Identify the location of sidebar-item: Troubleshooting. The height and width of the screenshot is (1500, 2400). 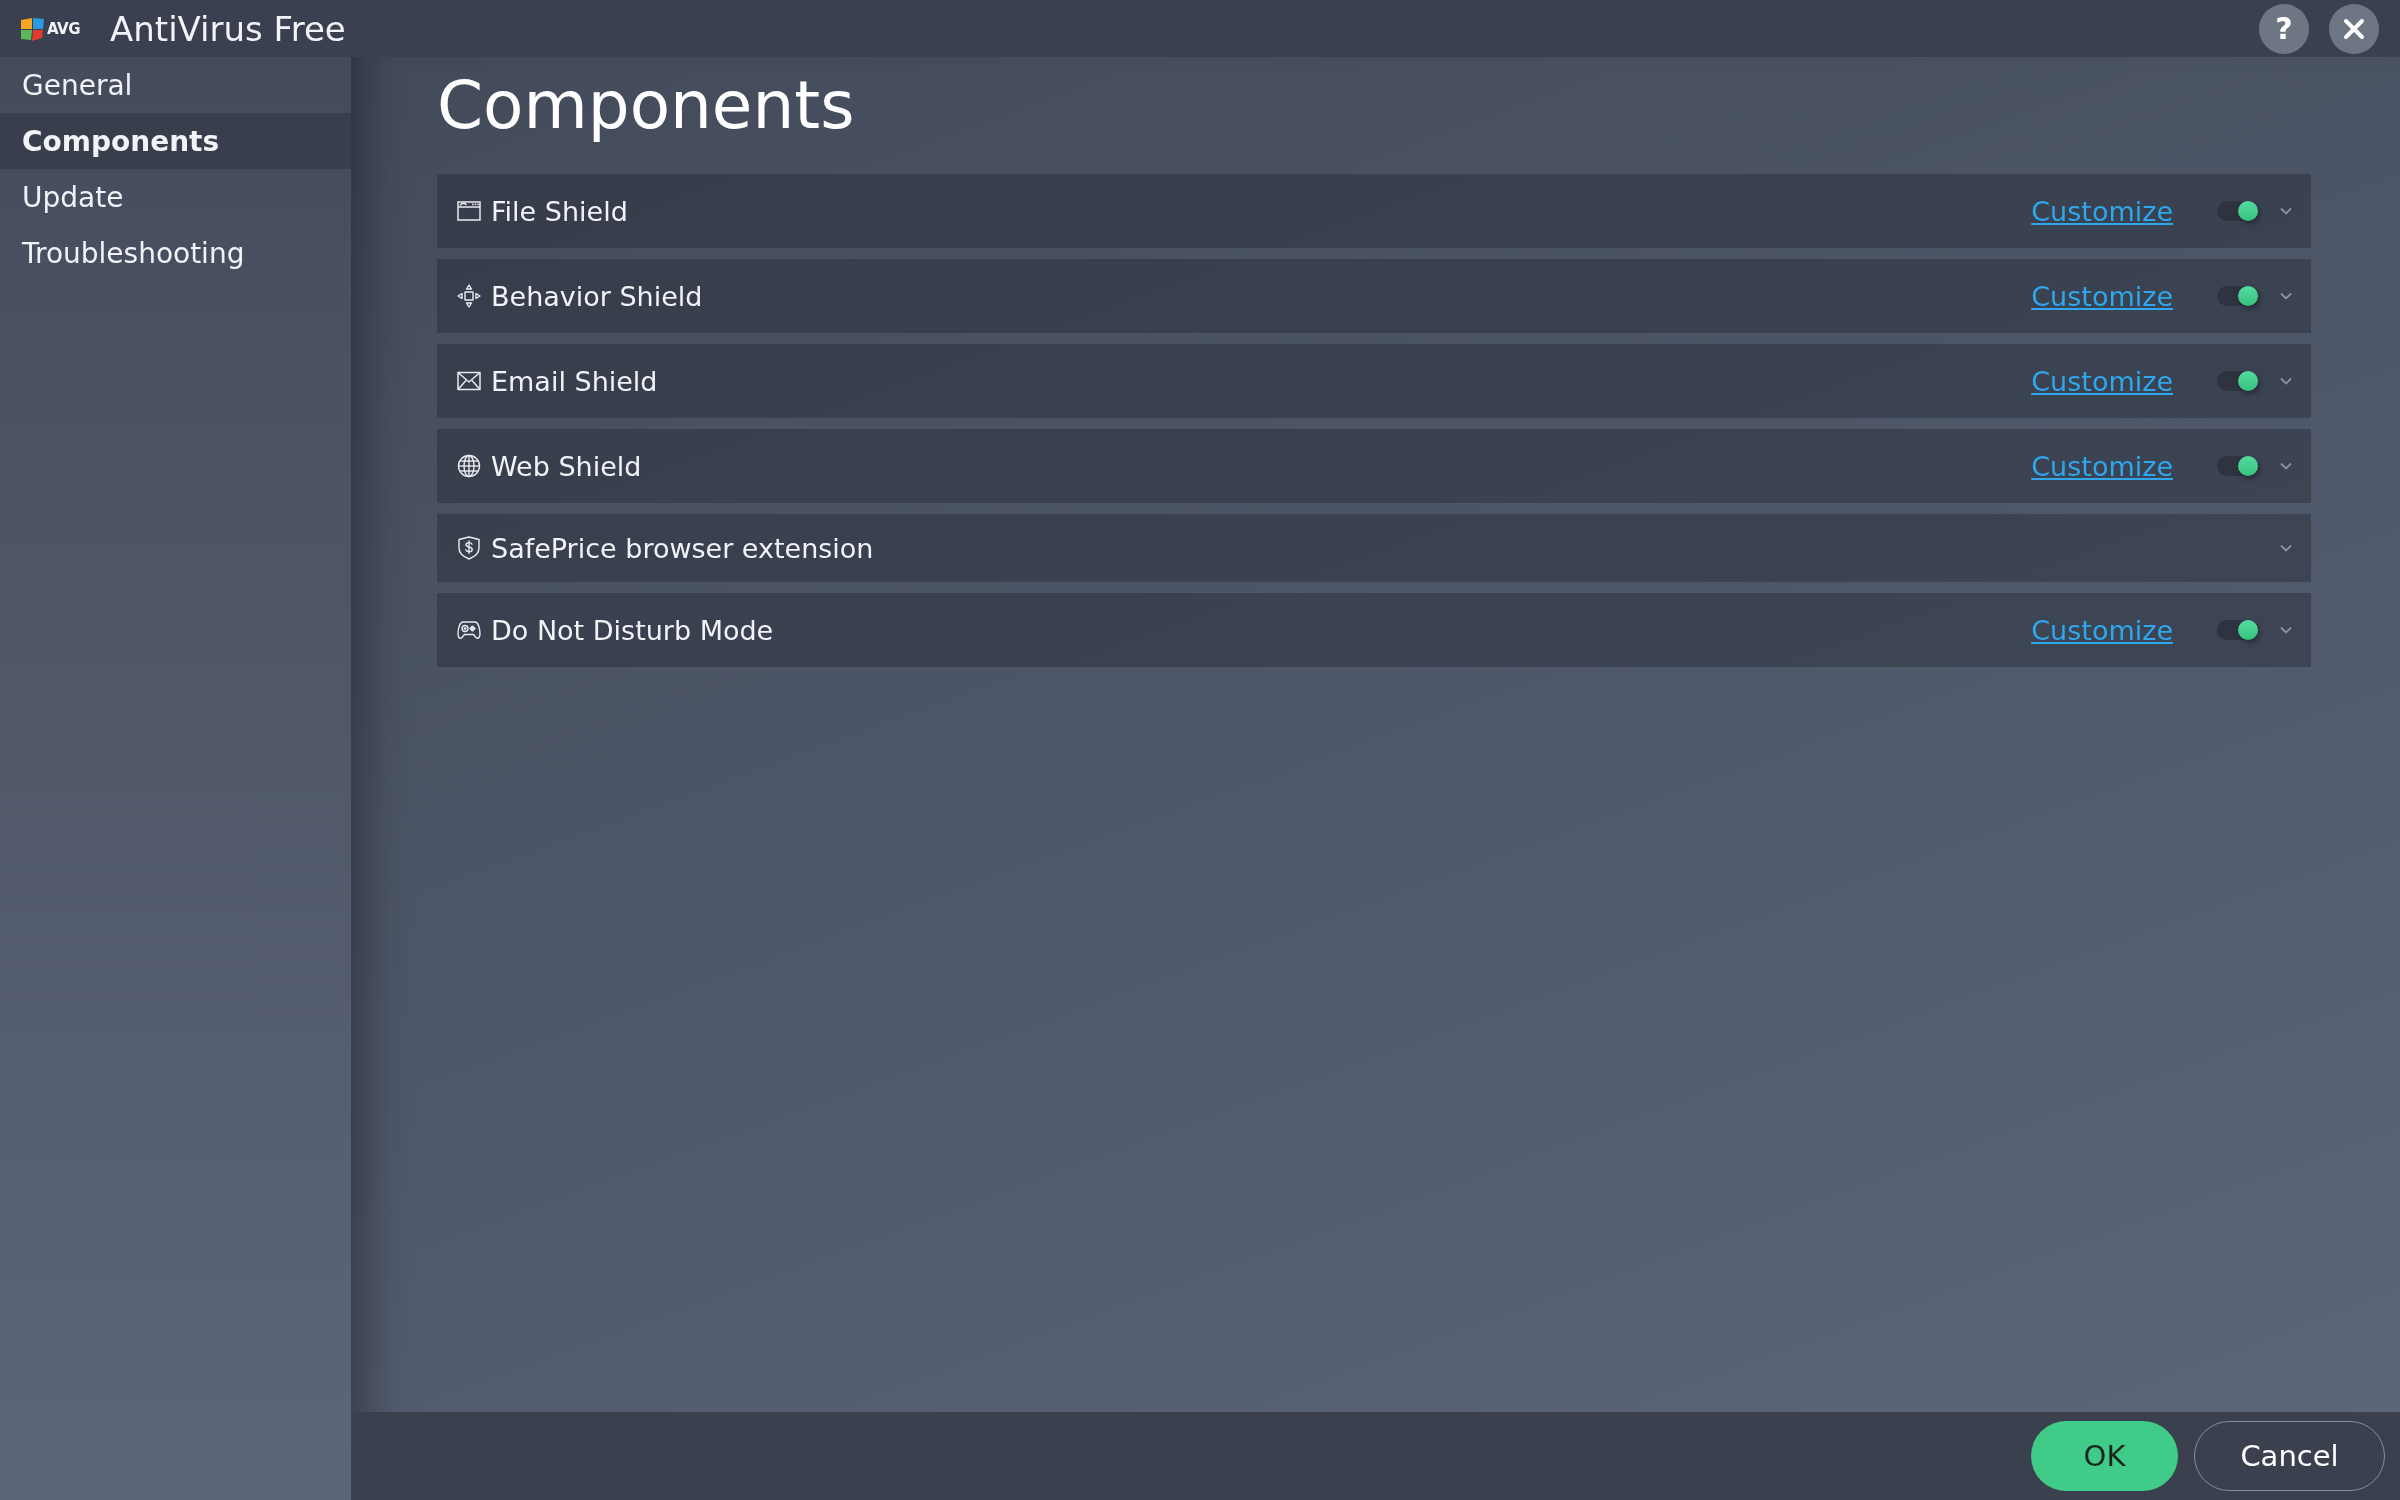
(175, 253).